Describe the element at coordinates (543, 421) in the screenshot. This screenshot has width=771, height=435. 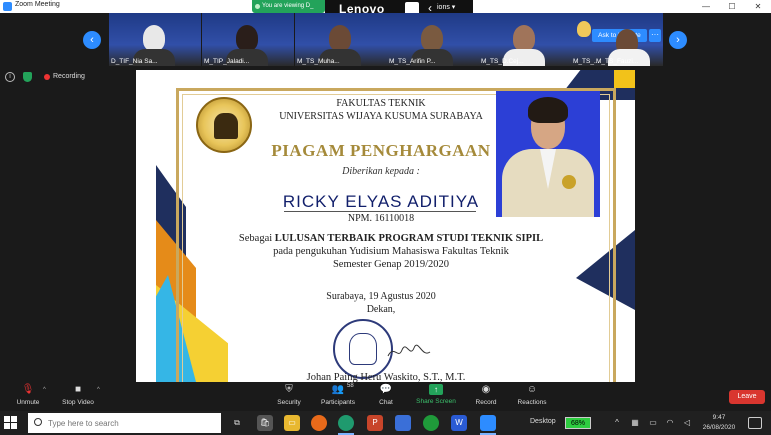
I see `desktop-toolbar-label: Desktop` at that location.